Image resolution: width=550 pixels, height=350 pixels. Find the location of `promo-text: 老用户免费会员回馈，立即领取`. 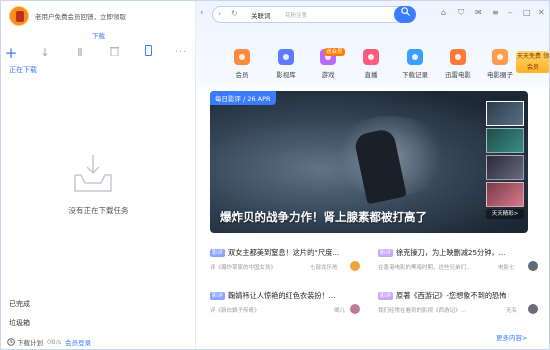

promo-text: 老用户免费会员回馈，立即领取 is located at coordinates (80, 16).